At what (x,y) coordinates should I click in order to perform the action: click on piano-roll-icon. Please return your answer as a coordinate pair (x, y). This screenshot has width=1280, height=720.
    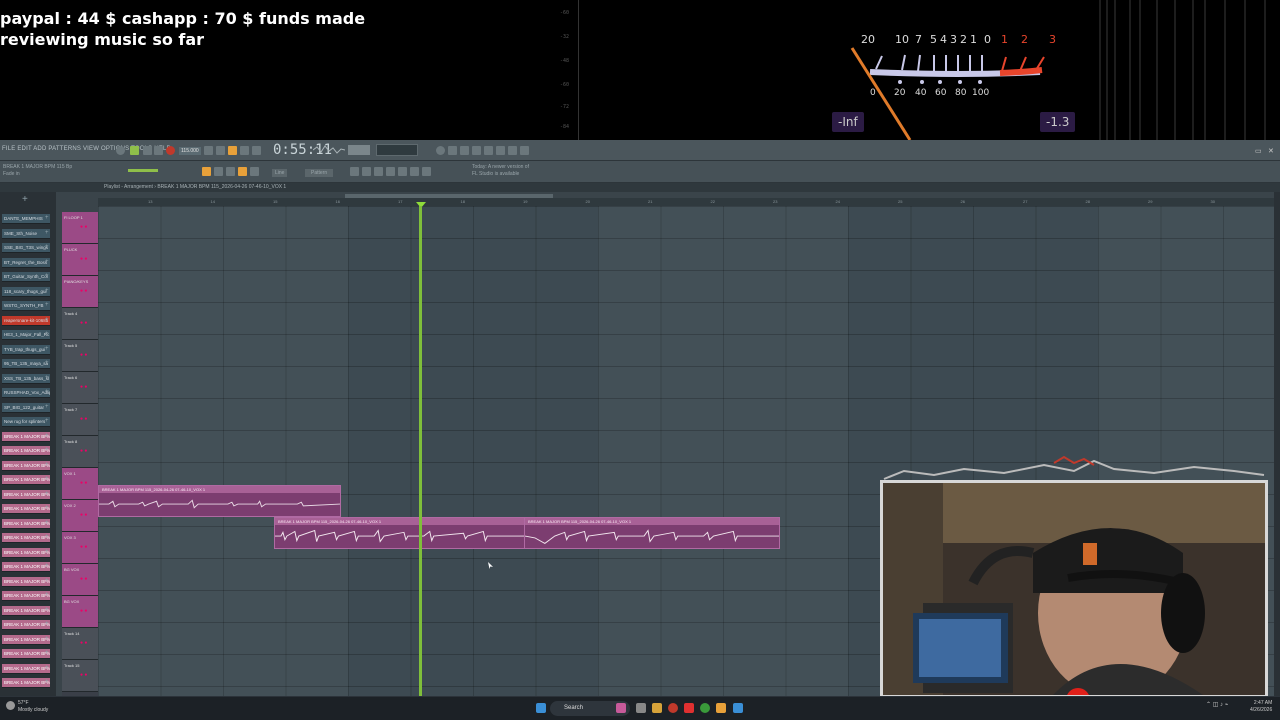
    Looking at the image, I should click on (464, 150).